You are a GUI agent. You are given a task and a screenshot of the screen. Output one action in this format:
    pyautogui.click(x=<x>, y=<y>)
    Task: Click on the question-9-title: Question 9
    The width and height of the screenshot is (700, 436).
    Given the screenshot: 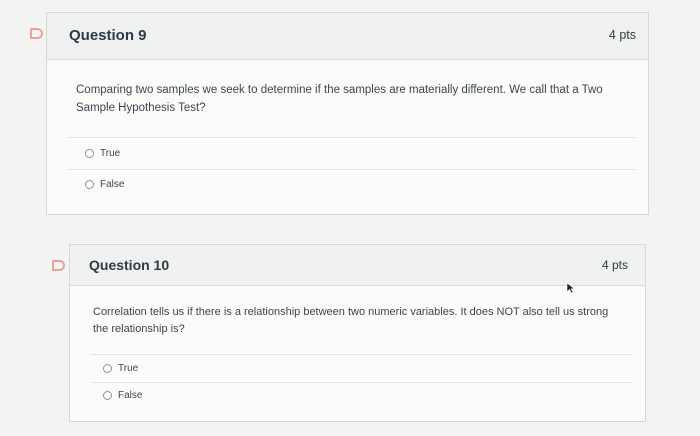 What is the action you would take?
    pyautogui.click(x=108, y=35)
    